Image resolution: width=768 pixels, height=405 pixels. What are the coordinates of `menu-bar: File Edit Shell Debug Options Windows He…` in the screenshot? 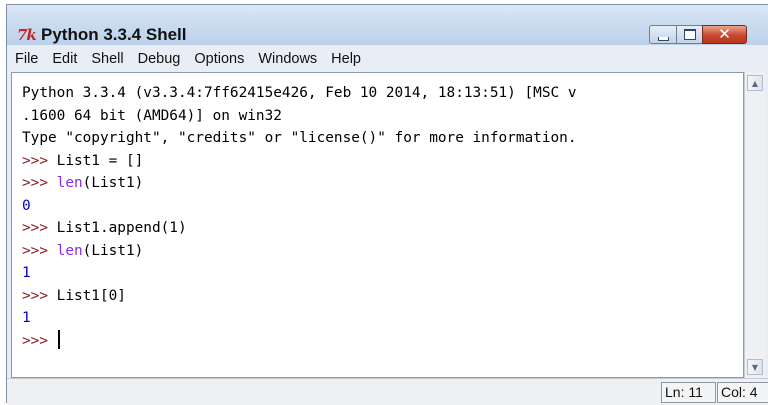 It's located at (387, 59).